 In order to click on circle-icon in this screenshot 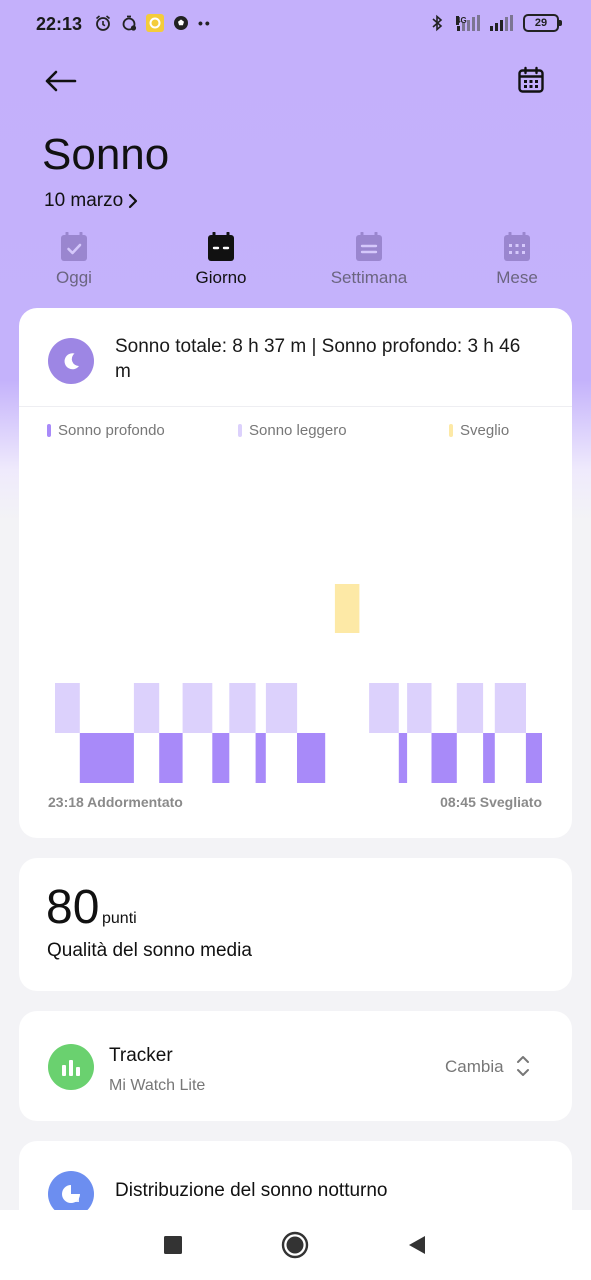, I will do `click(295, 1245)`.